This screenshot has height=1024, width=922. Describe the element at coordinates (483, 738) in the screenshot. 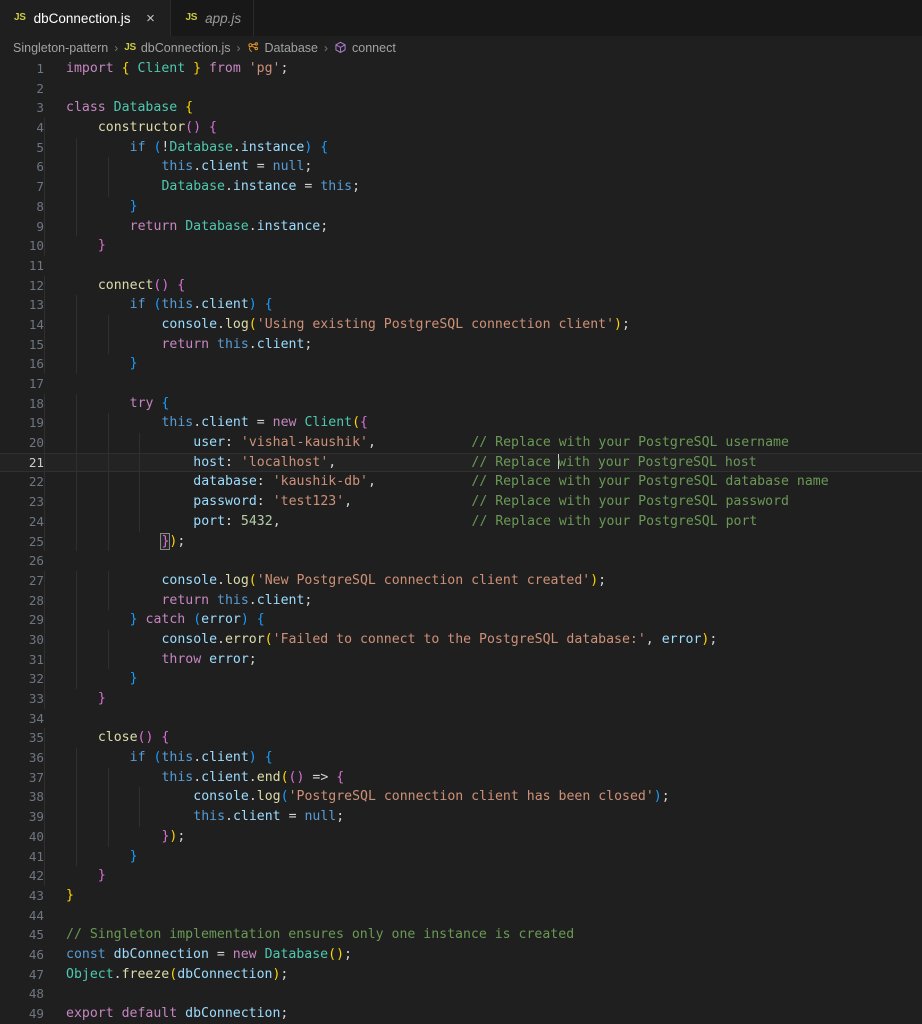

I see `line-content: close() {` at that location.